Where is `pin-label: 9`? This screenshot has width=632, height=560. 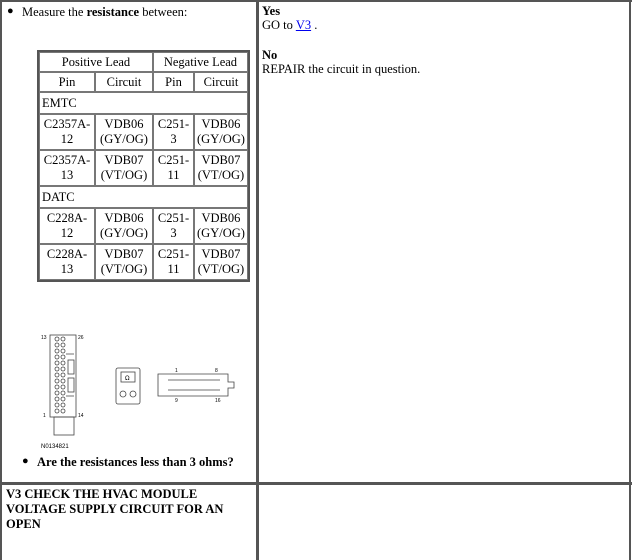
pin-label: 9 is located at coordinates (176, 401).